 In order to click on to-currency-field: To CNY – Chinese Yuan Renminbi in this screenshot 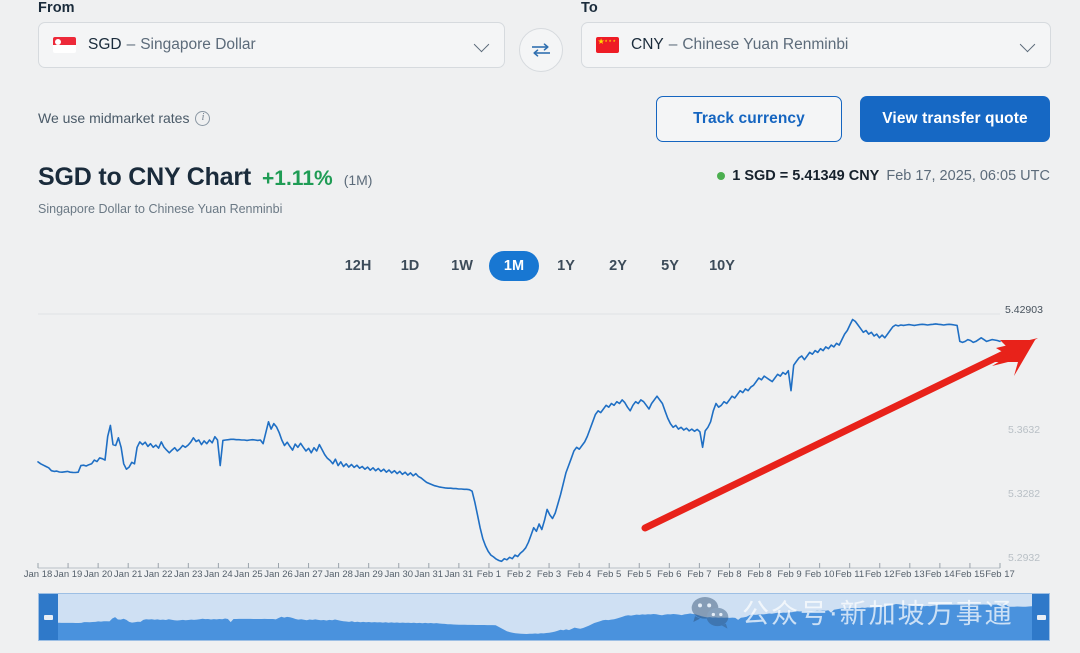, I will do `click(816, 34)`.